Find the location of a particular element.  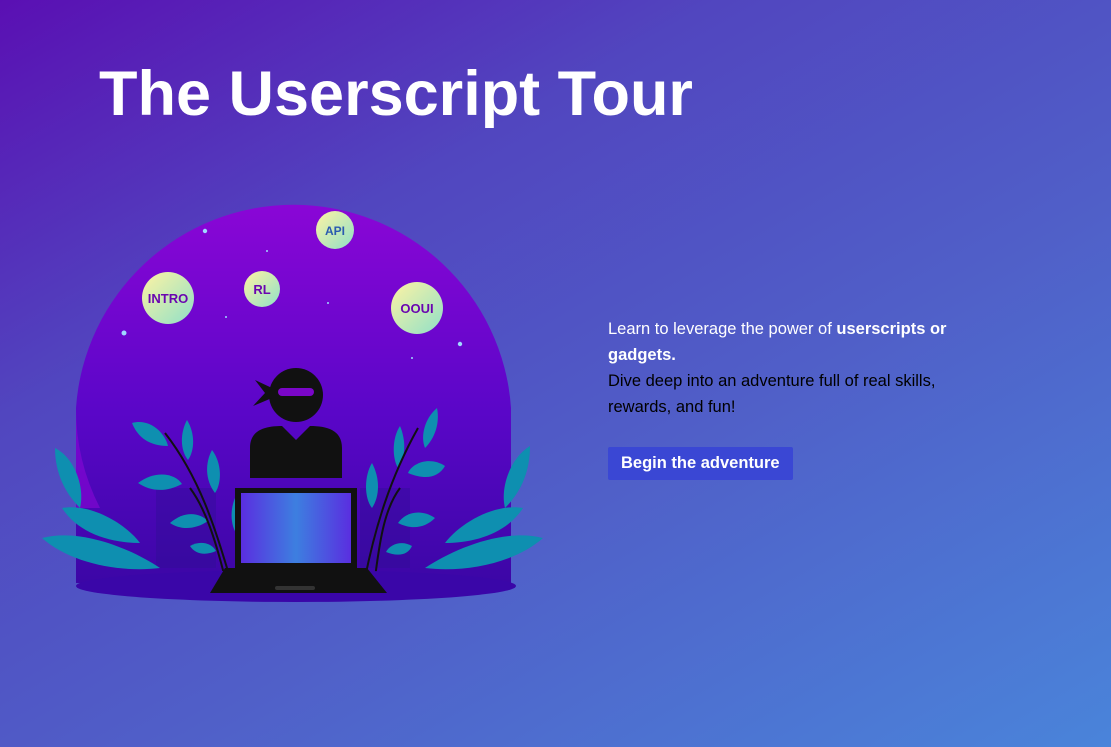

svg-text: OOUI is located at coordinates (416, 308).